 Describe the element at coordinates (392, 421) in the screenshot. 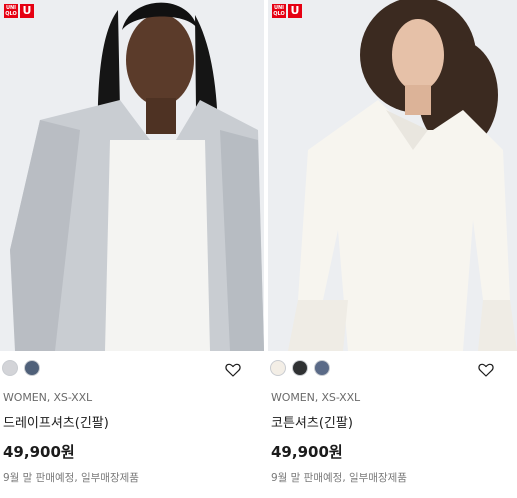

I see `product-name: 코튼셔츠(긴팔)` at that location.